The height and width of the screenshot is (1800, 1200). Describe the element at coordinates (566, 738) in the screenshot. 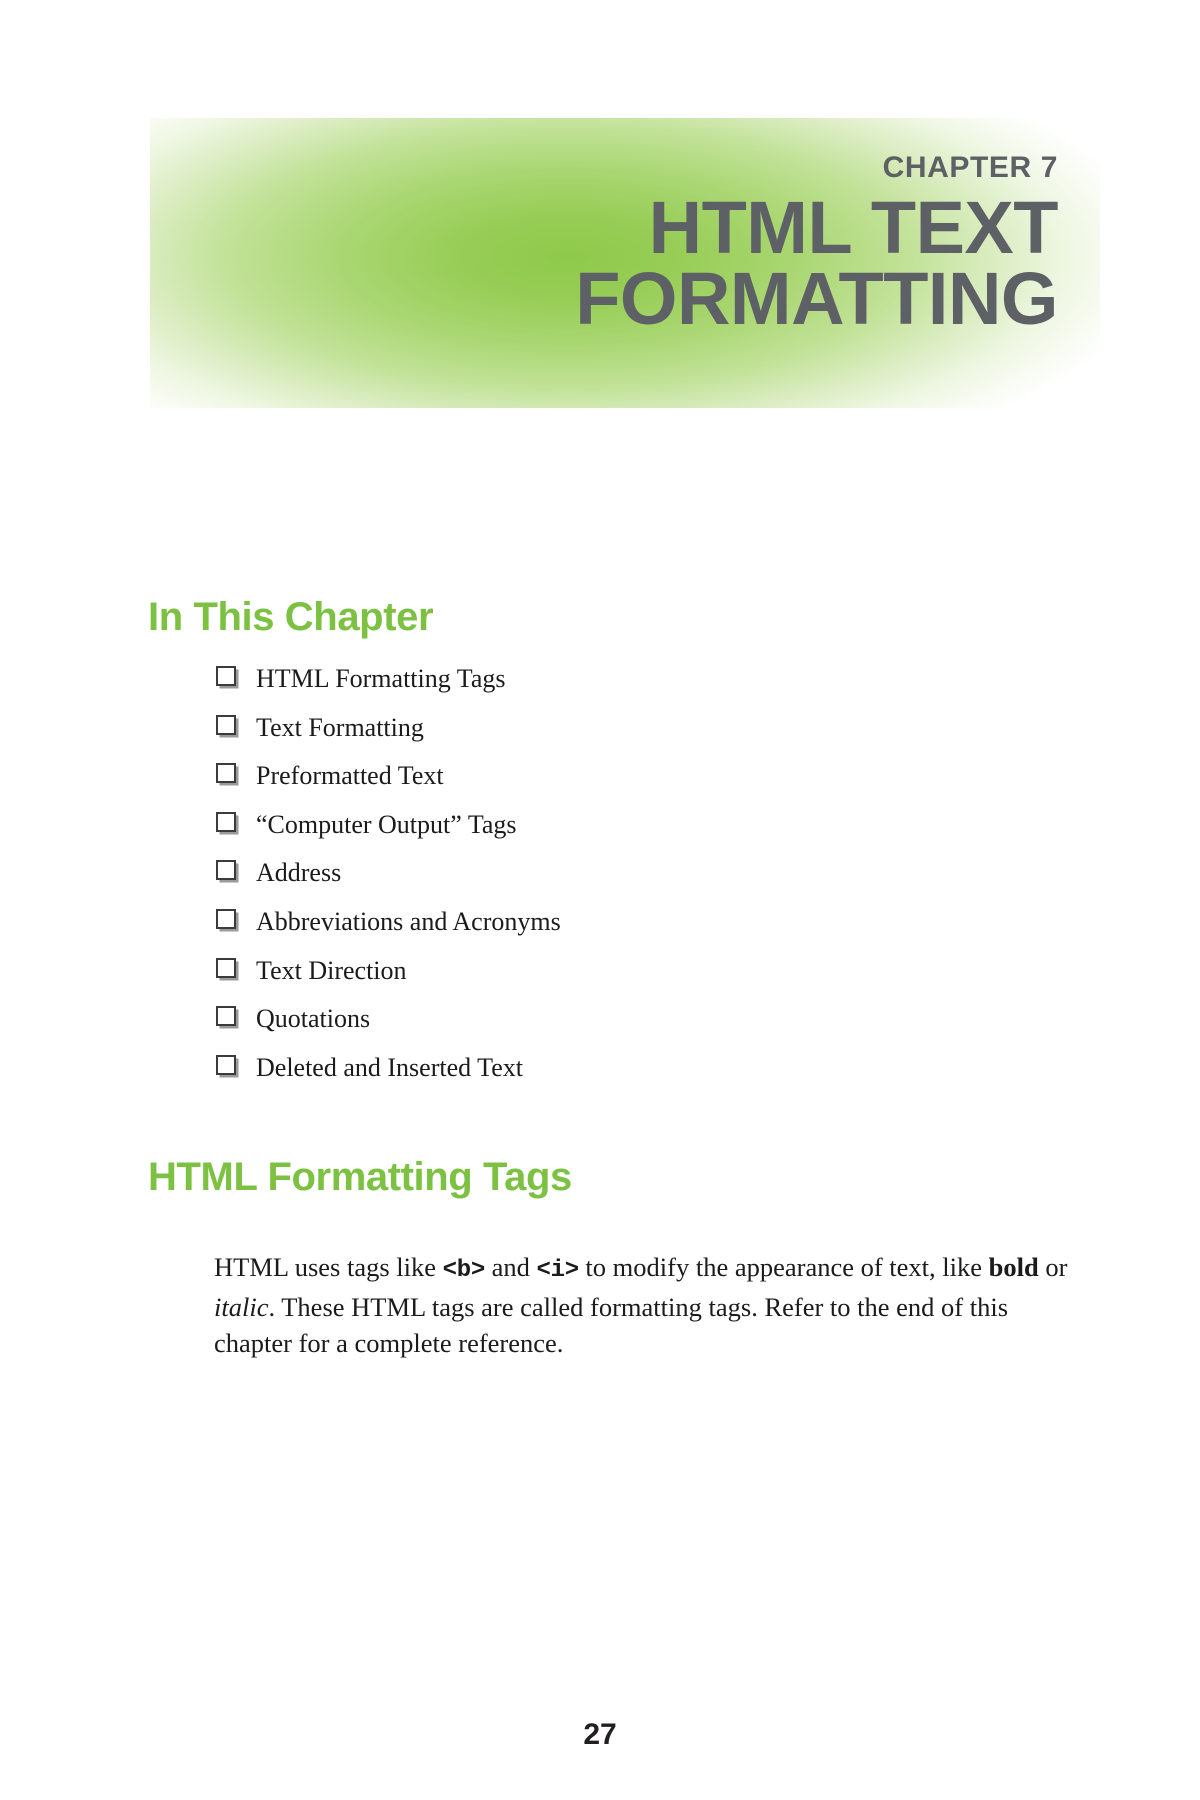

I see `list-item: Text Formatting` at that location.